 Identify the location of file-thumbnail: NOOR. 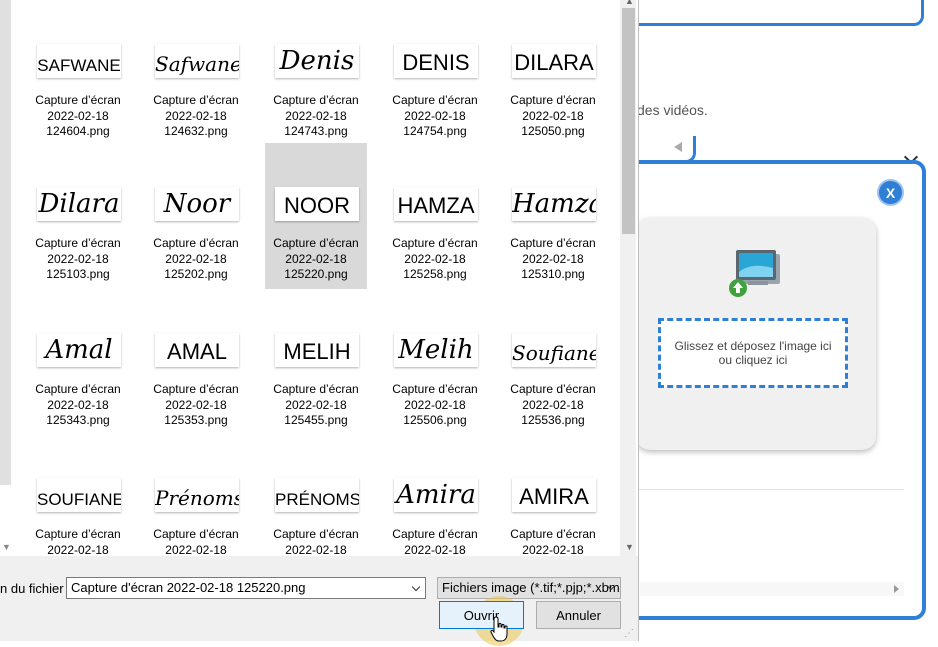
(317, 204).